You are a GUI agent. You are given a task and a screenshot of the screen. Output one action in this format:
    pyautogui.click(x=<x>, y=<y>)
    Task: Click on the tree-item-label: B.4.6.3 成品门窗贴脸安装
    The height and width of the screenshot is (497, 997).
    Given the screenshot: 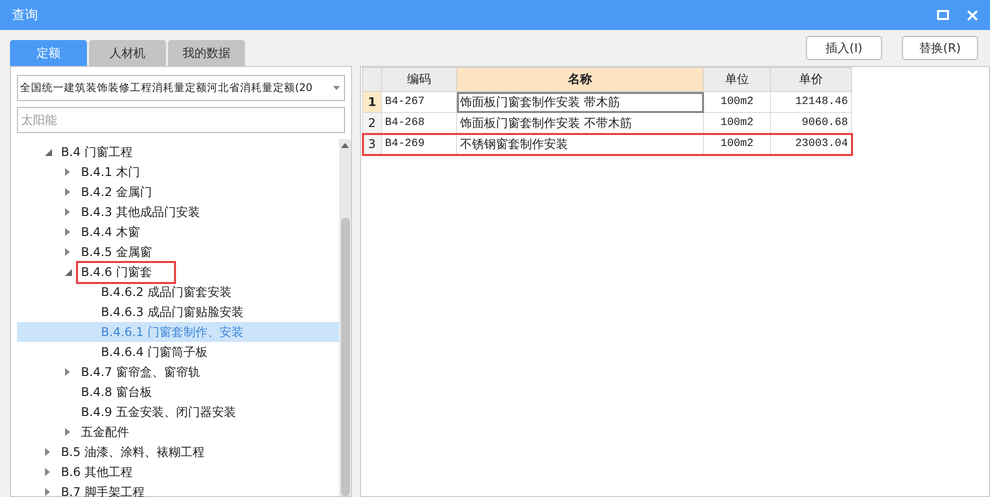 What is the action you would take?
    pyautogui.click(x=172, y=312)
    